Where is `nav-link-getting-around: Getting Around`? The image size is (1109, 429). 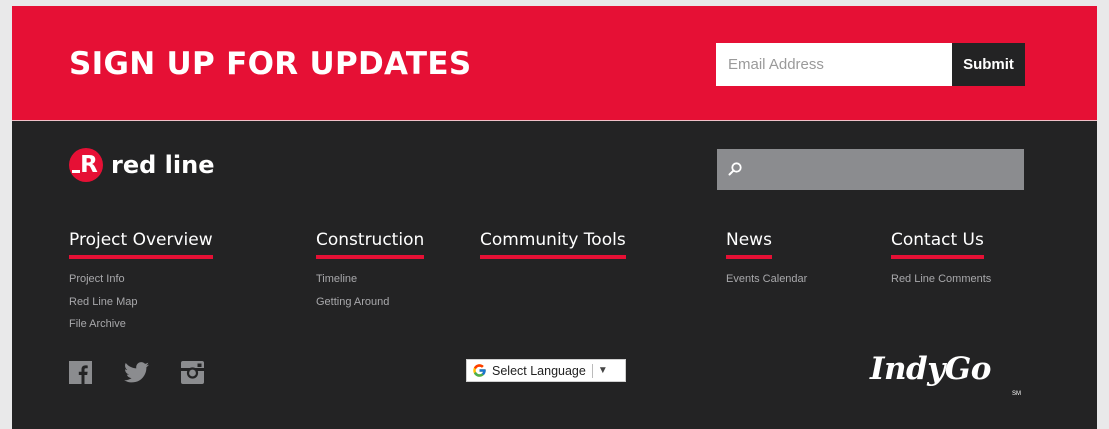 nav-link-getting-around: Getting Around is located at coordinates (370, 302).